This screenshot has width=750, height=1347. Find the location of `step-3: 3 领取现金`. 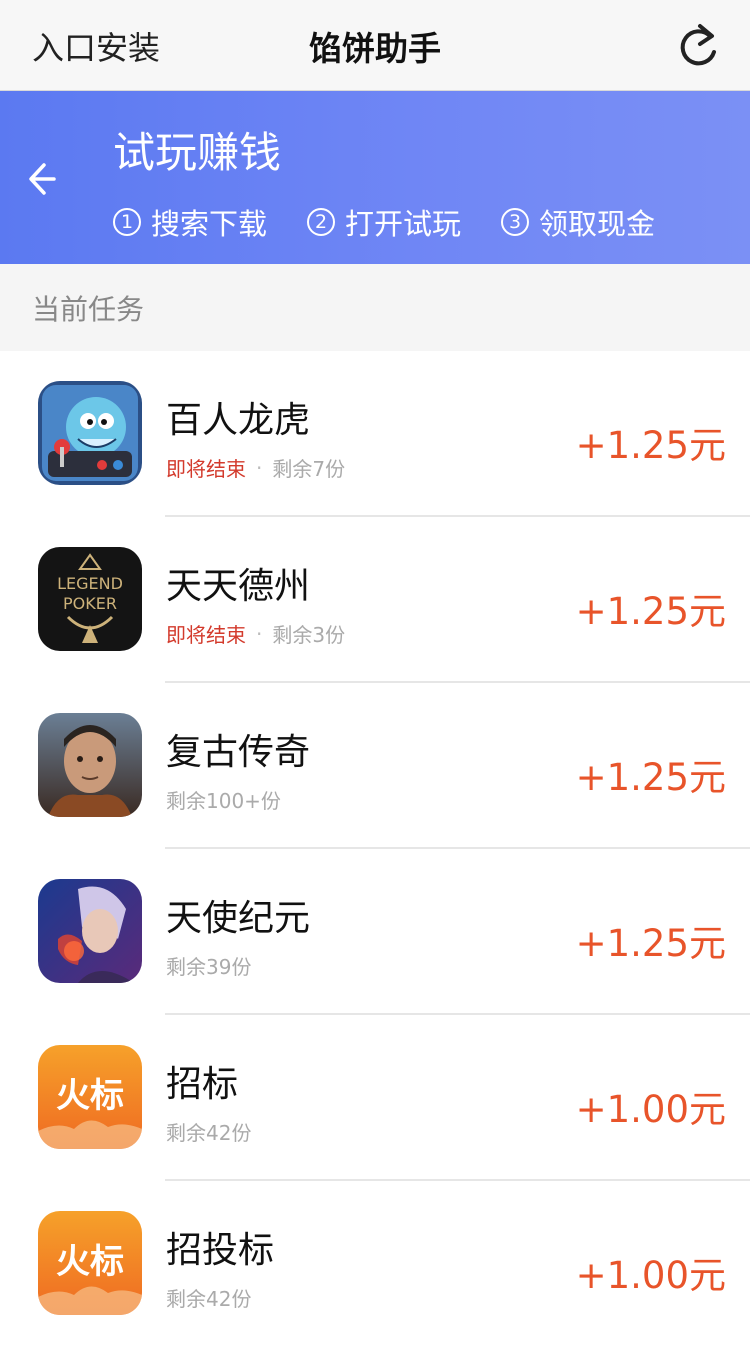

step-3: 3 领取现金 is located at coordinates (578, 222).